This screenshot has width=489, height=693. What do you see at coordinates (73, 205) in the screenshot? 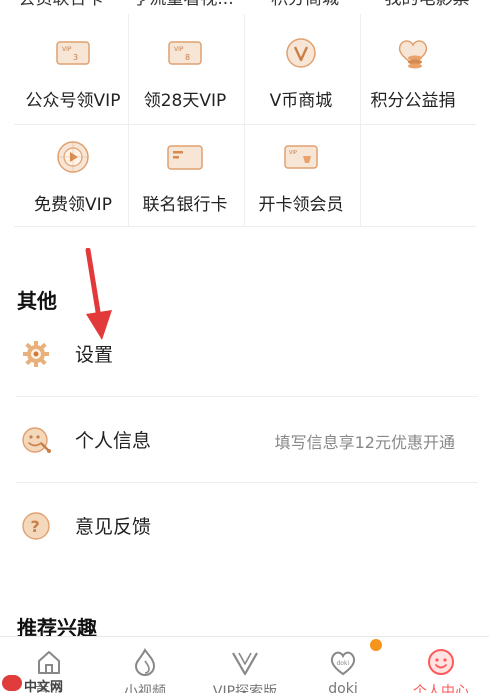
I see `grid-item-label: 免费领VIP` at bounding box center [73, 205].